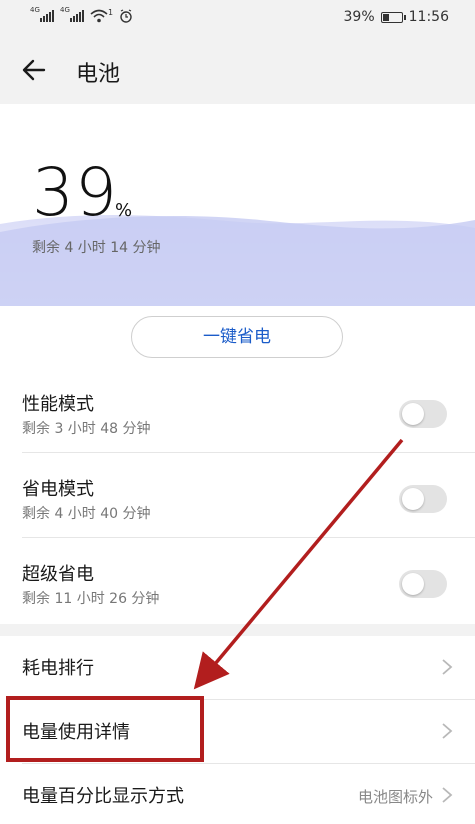 The height and width of the screenshot is (824, 475). Describe the element at coordinates (237, 337) in the screenshot. I see `one-key-power-save-button: 一键省电` at that location.